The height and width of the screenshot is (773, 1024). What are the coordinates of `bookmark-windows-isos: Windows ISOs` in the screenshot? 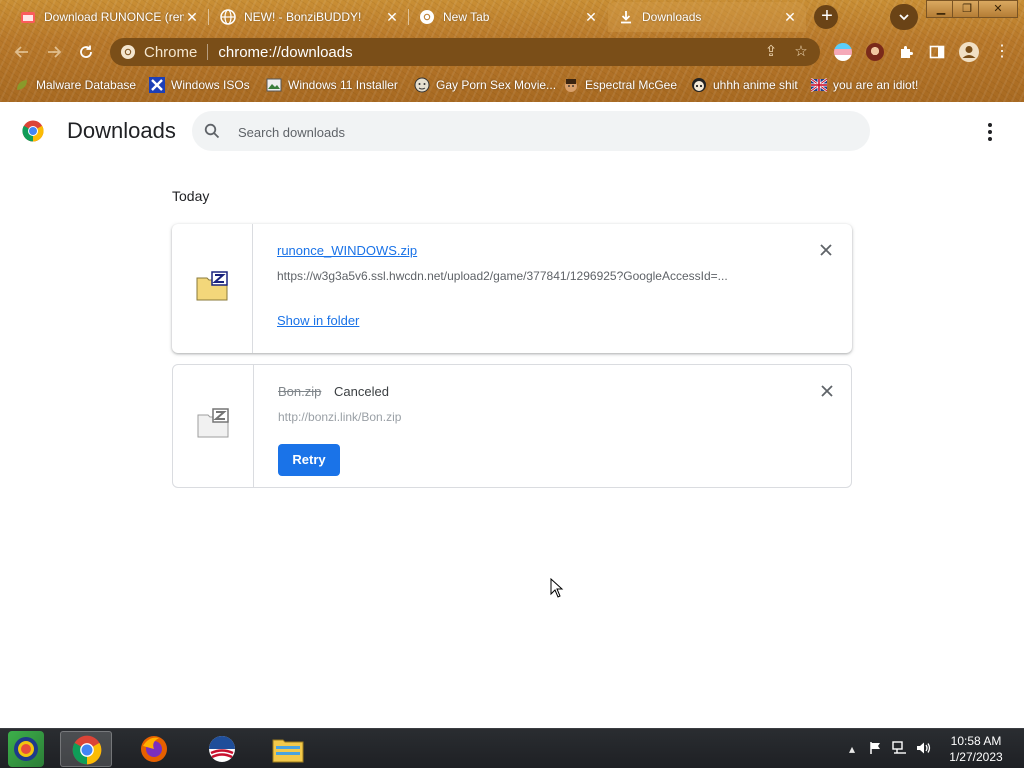 It's located at (199, 85).